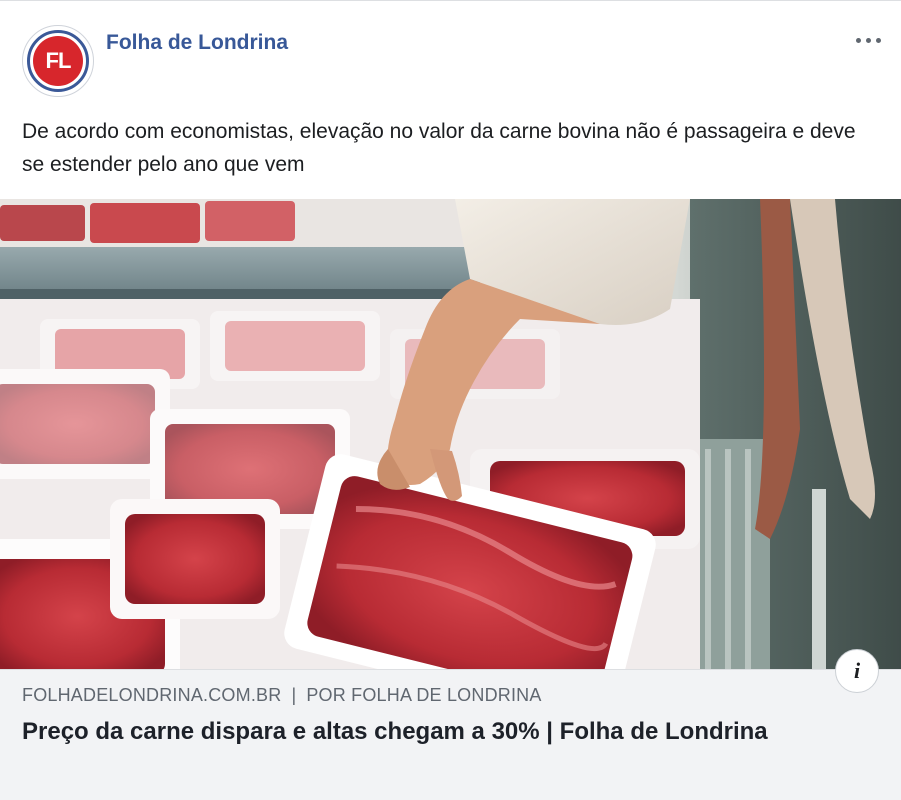 The height and width of the screenshot is (800, 901). I want to click on avatar-logo: FL, so click(58, 61).